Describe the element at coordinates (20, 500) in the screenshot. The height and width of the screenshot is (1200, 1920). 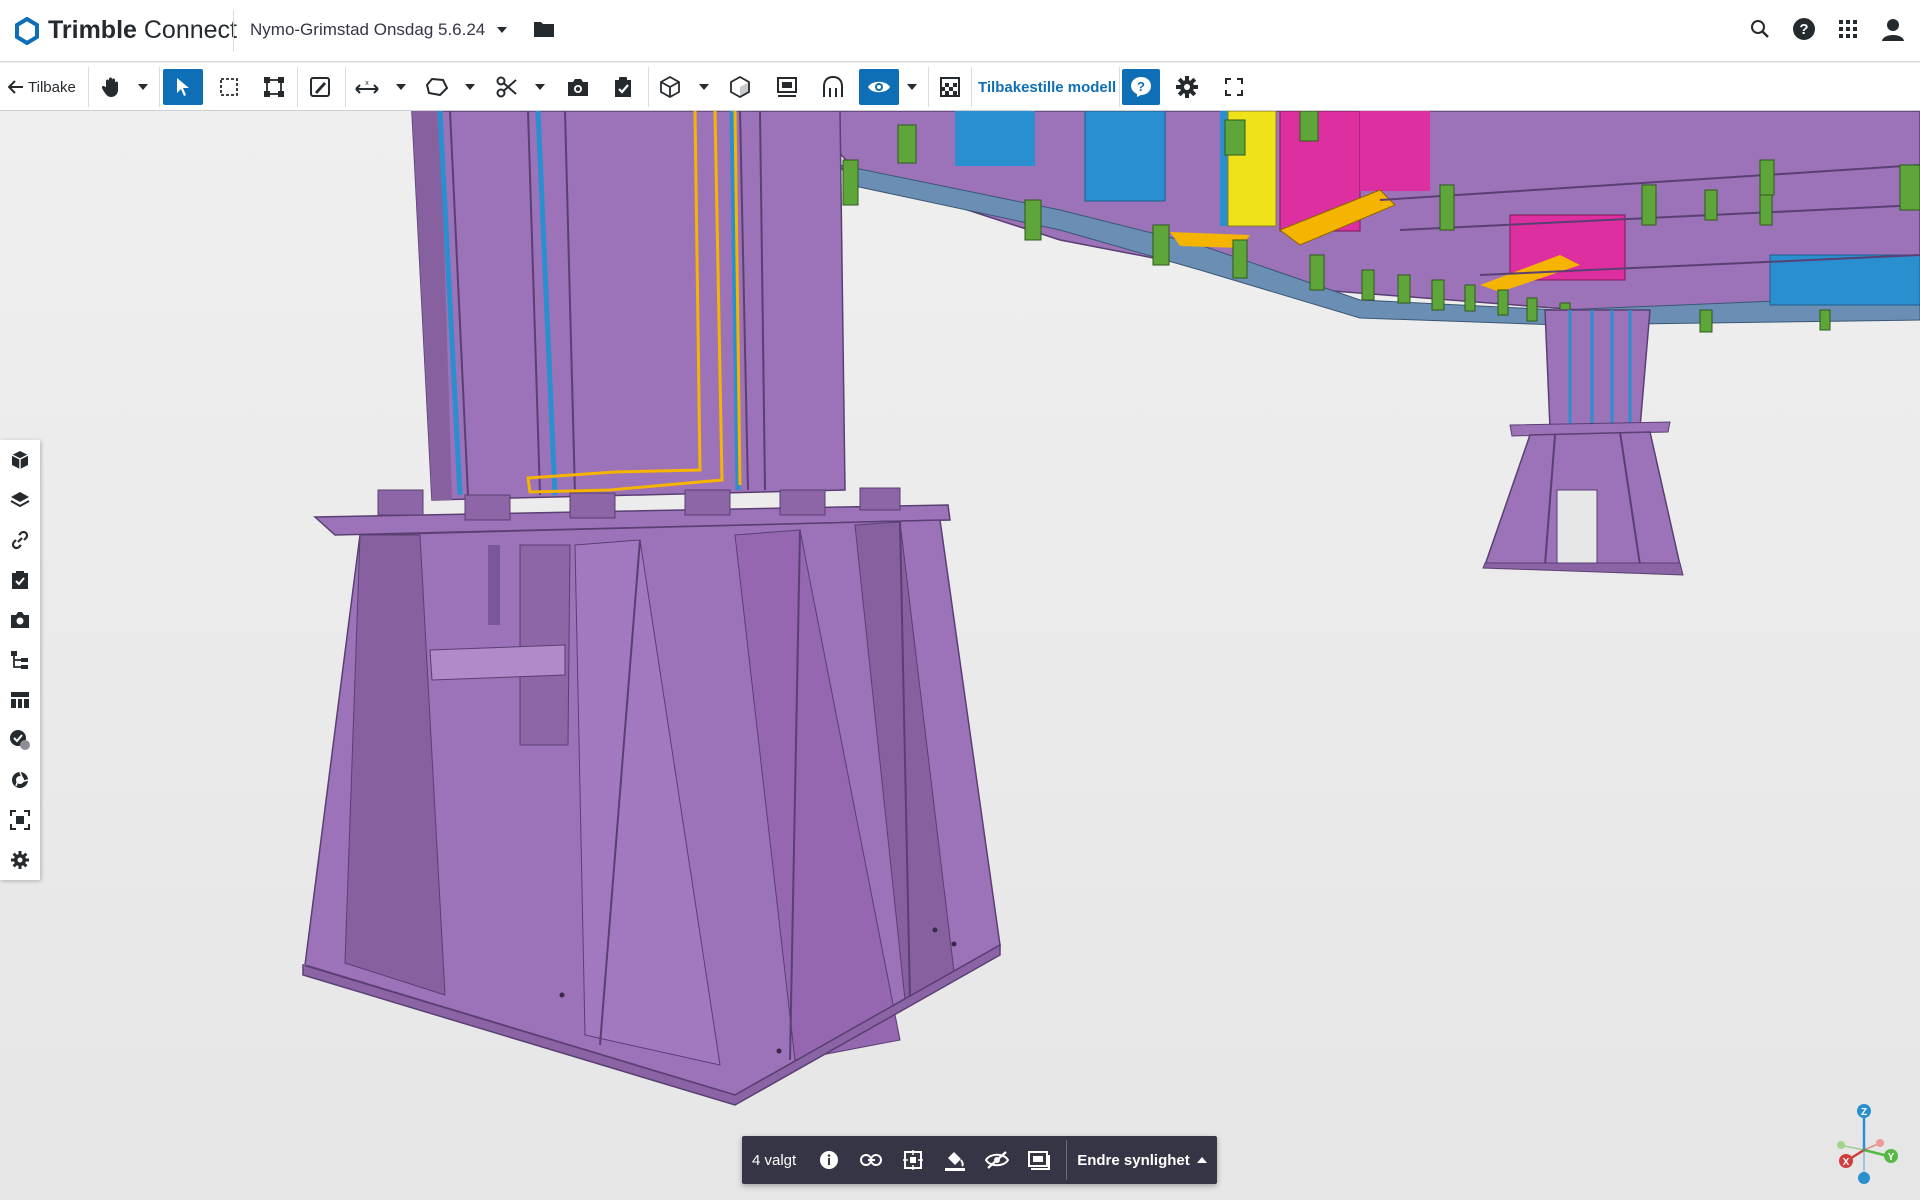
I see `layers-icon` at that location.